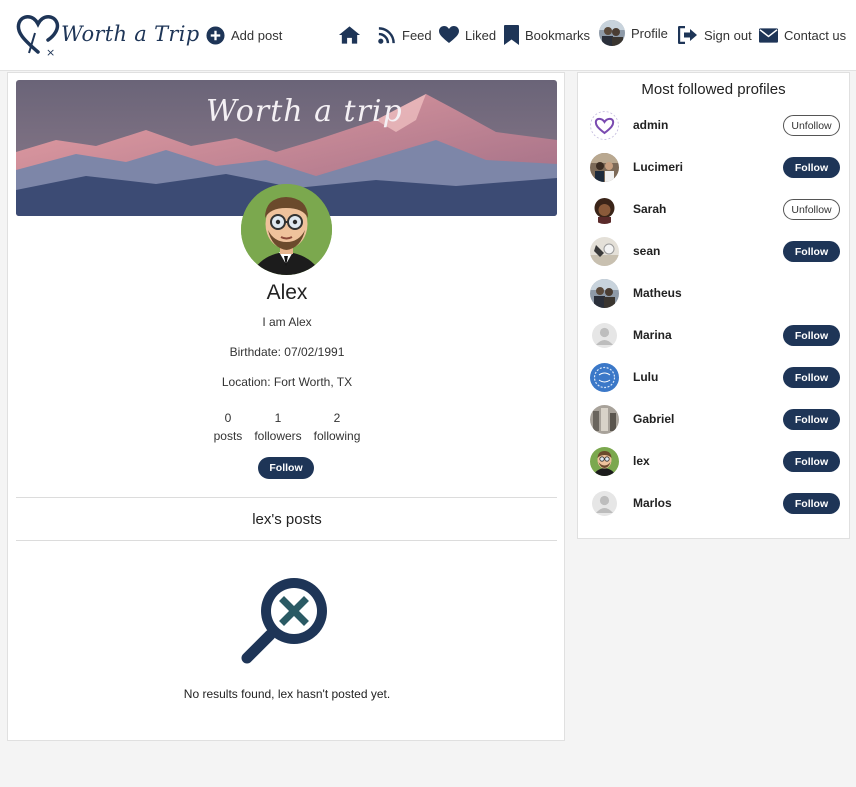 Image resolution: width=856 pixels, height=787 pixels. I want to click on envelope-icon, so click(768, 35).